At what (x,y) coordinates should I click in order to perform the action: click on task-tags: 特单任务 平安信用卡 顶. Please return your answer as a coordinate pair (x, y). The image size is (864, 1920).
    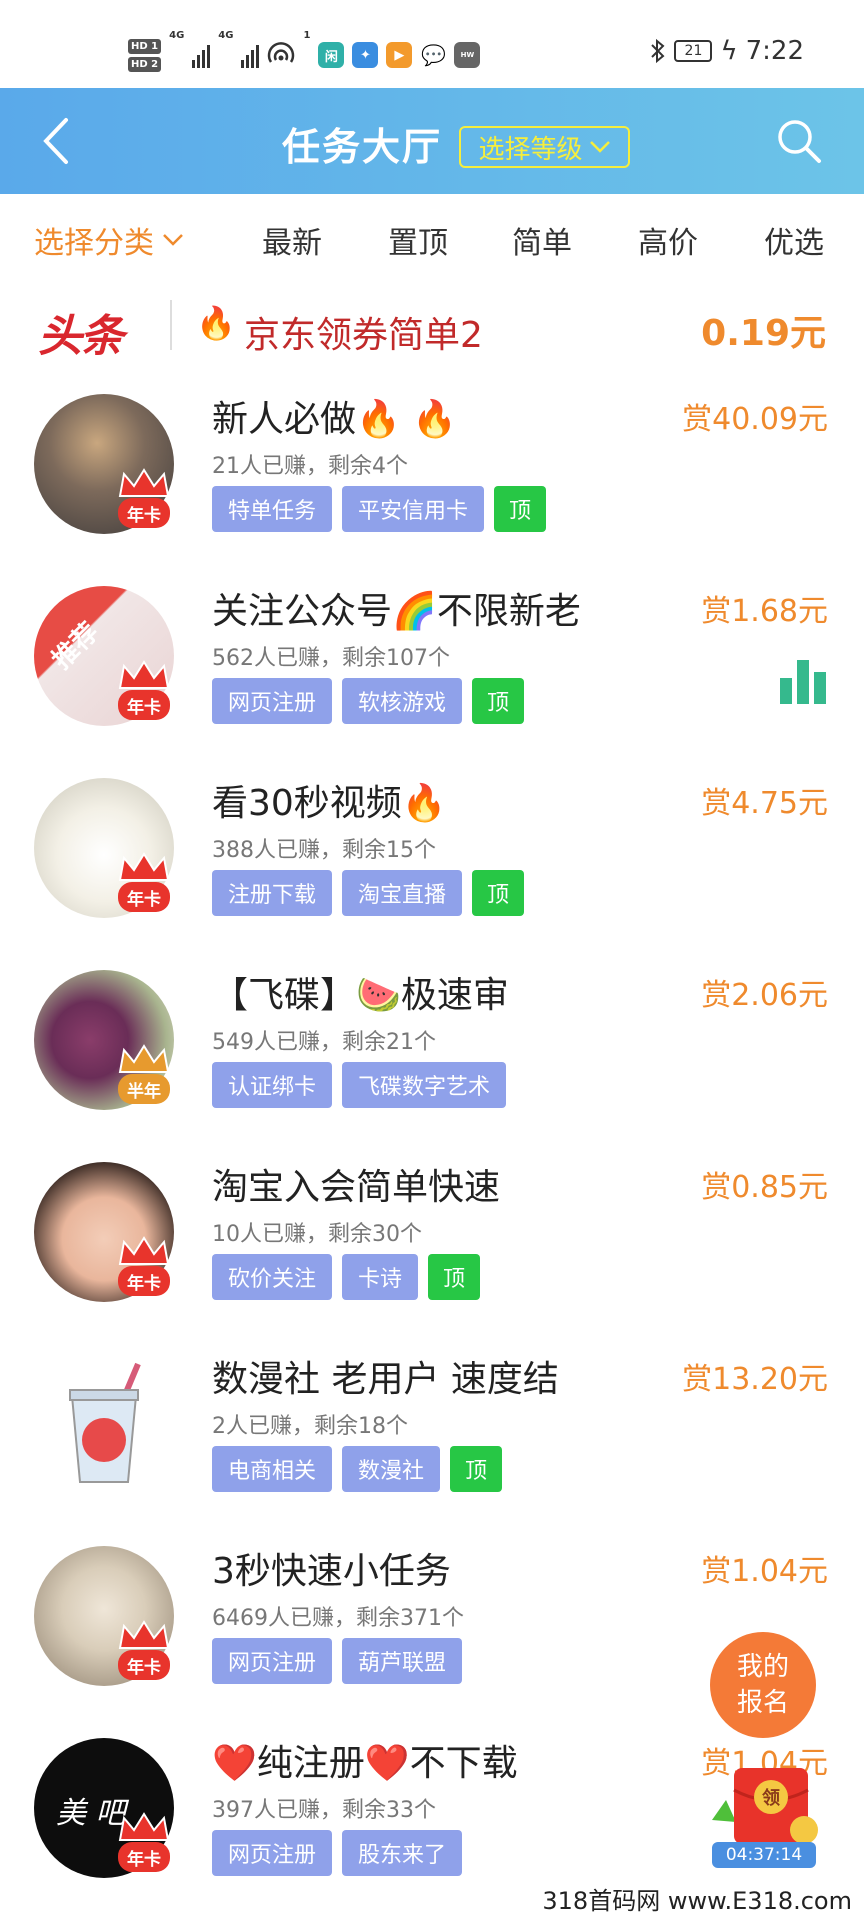
    Looking at the image, I should click on (379, 509).